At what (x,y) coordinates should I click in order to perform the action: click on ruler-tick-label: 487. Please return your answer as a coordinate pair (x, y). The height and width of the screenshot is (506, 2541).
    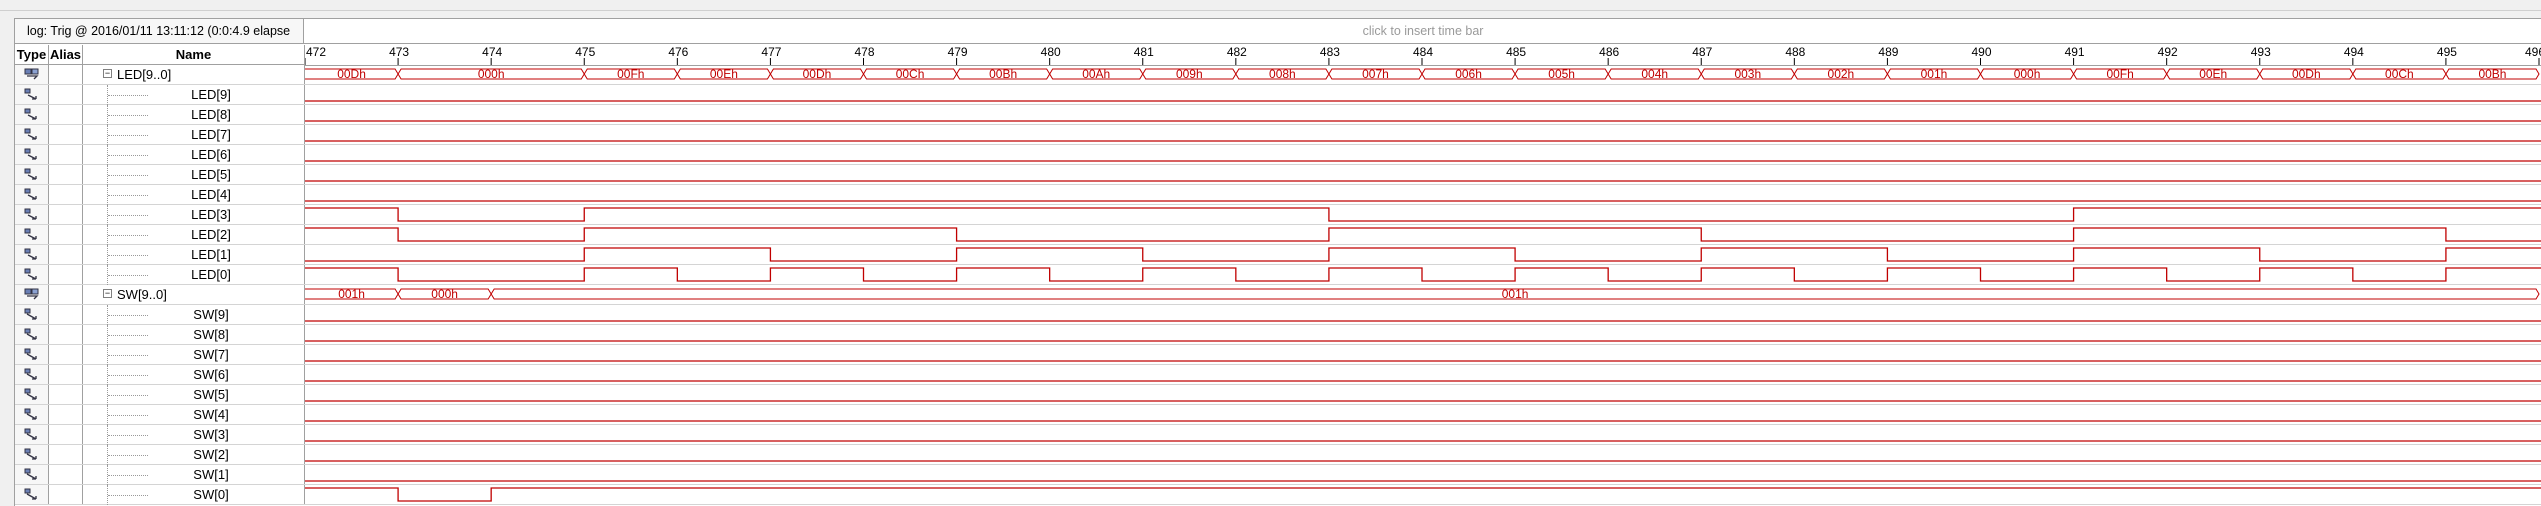
    Looking at the image, I should click on (1702, 52).